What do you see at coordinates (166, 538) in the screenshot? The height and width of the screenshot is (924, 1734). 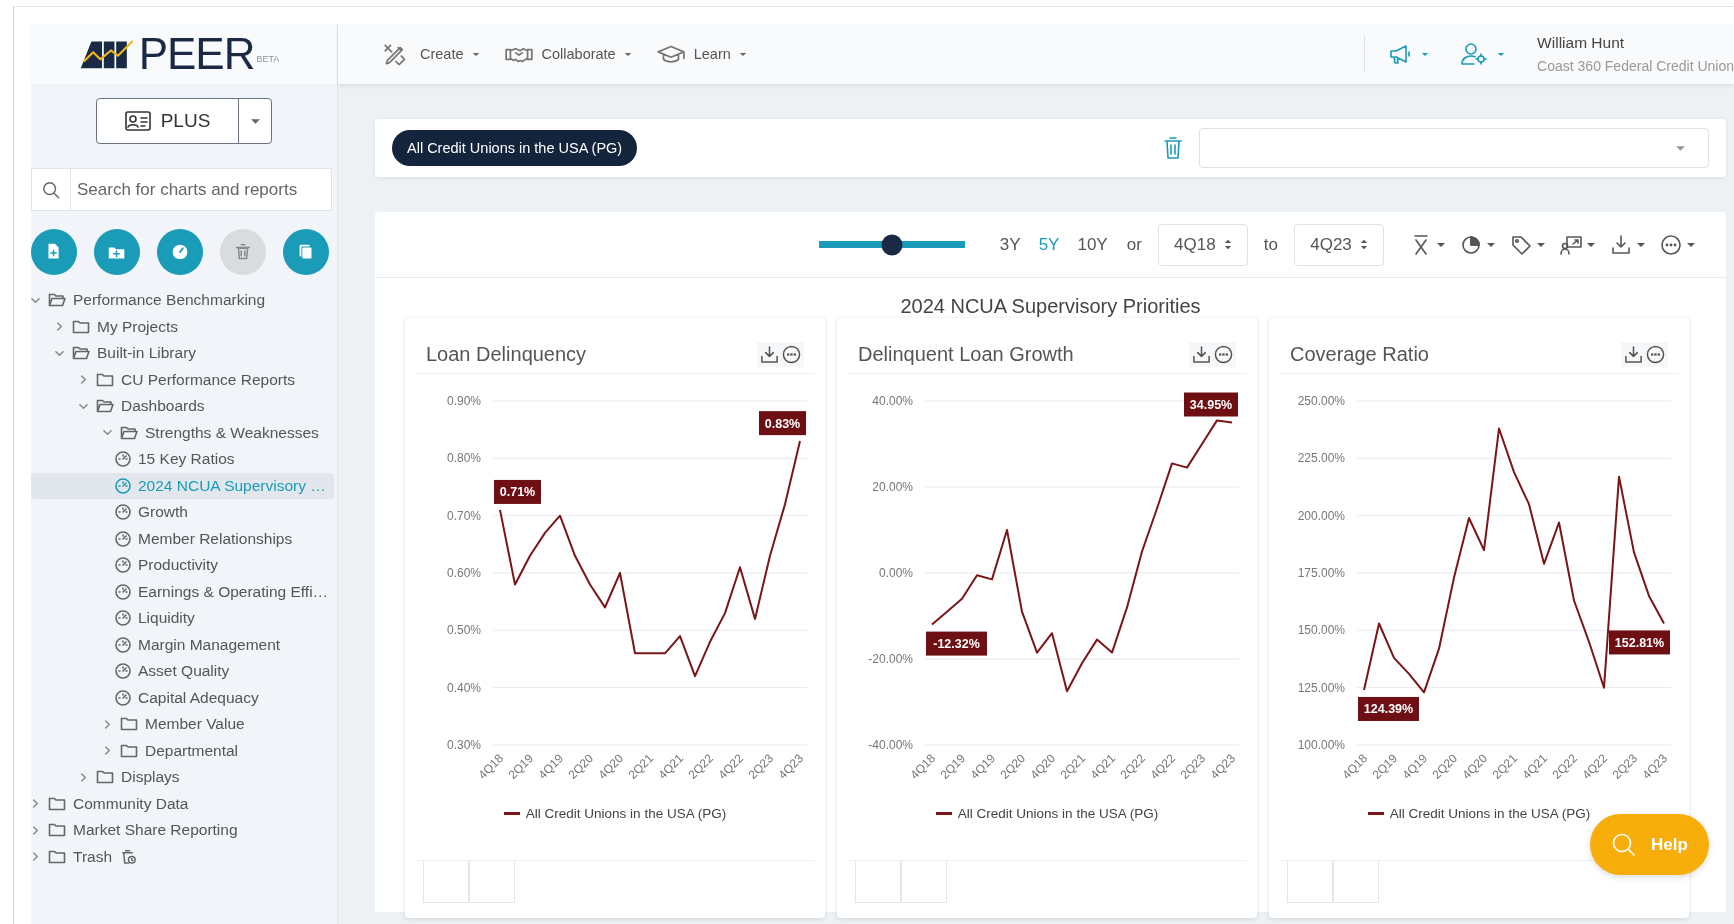 I see `tree-item: Member Relationships` at bounding box center [166, 538].